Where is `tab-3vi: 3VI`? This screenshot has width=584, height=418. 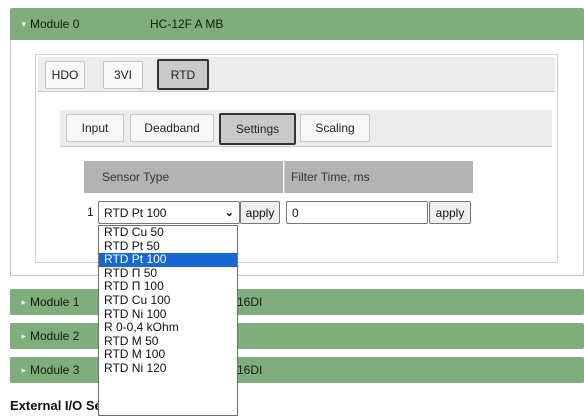
tab-3vi: 3VI is located at coordinates (123, 75).